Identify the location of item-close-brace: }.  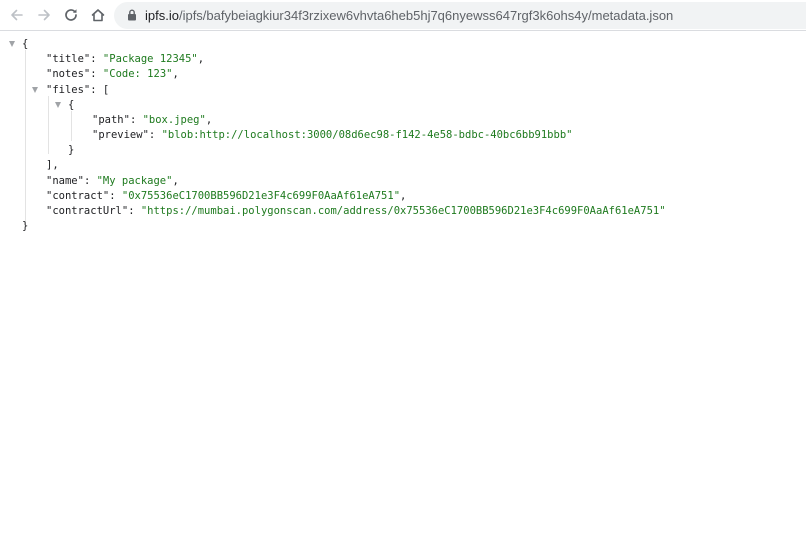
(71, 150).